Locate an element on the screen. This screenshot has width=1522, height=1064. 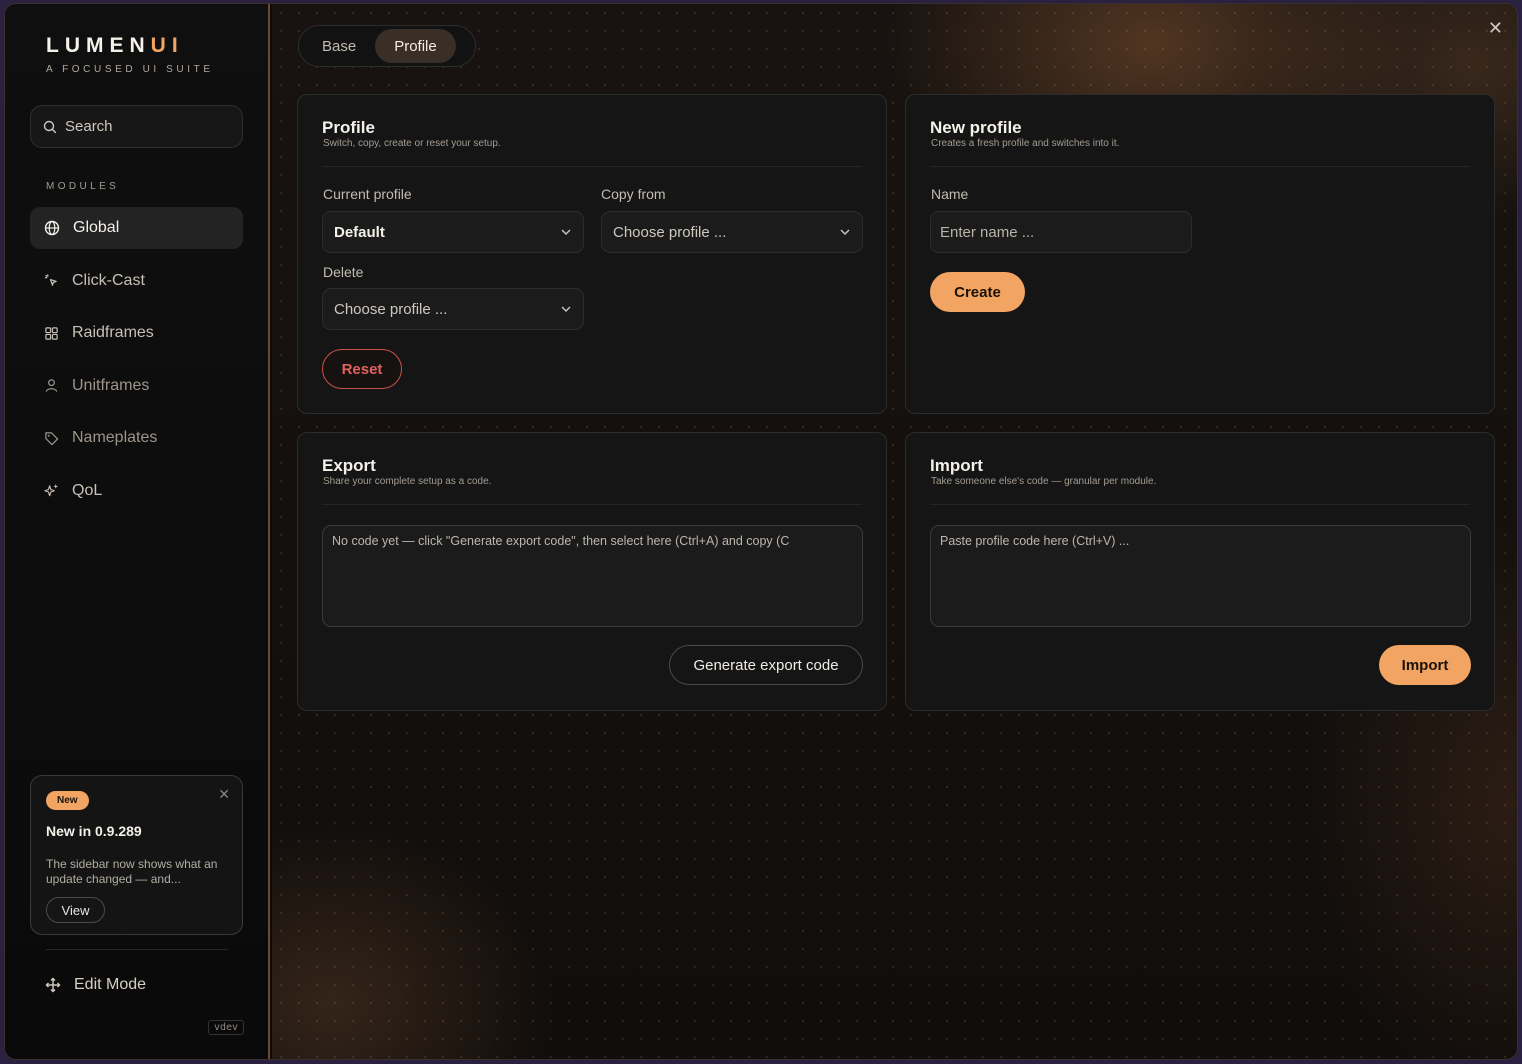
modules-section-label: MODULES is located at coordinates (83, 186).